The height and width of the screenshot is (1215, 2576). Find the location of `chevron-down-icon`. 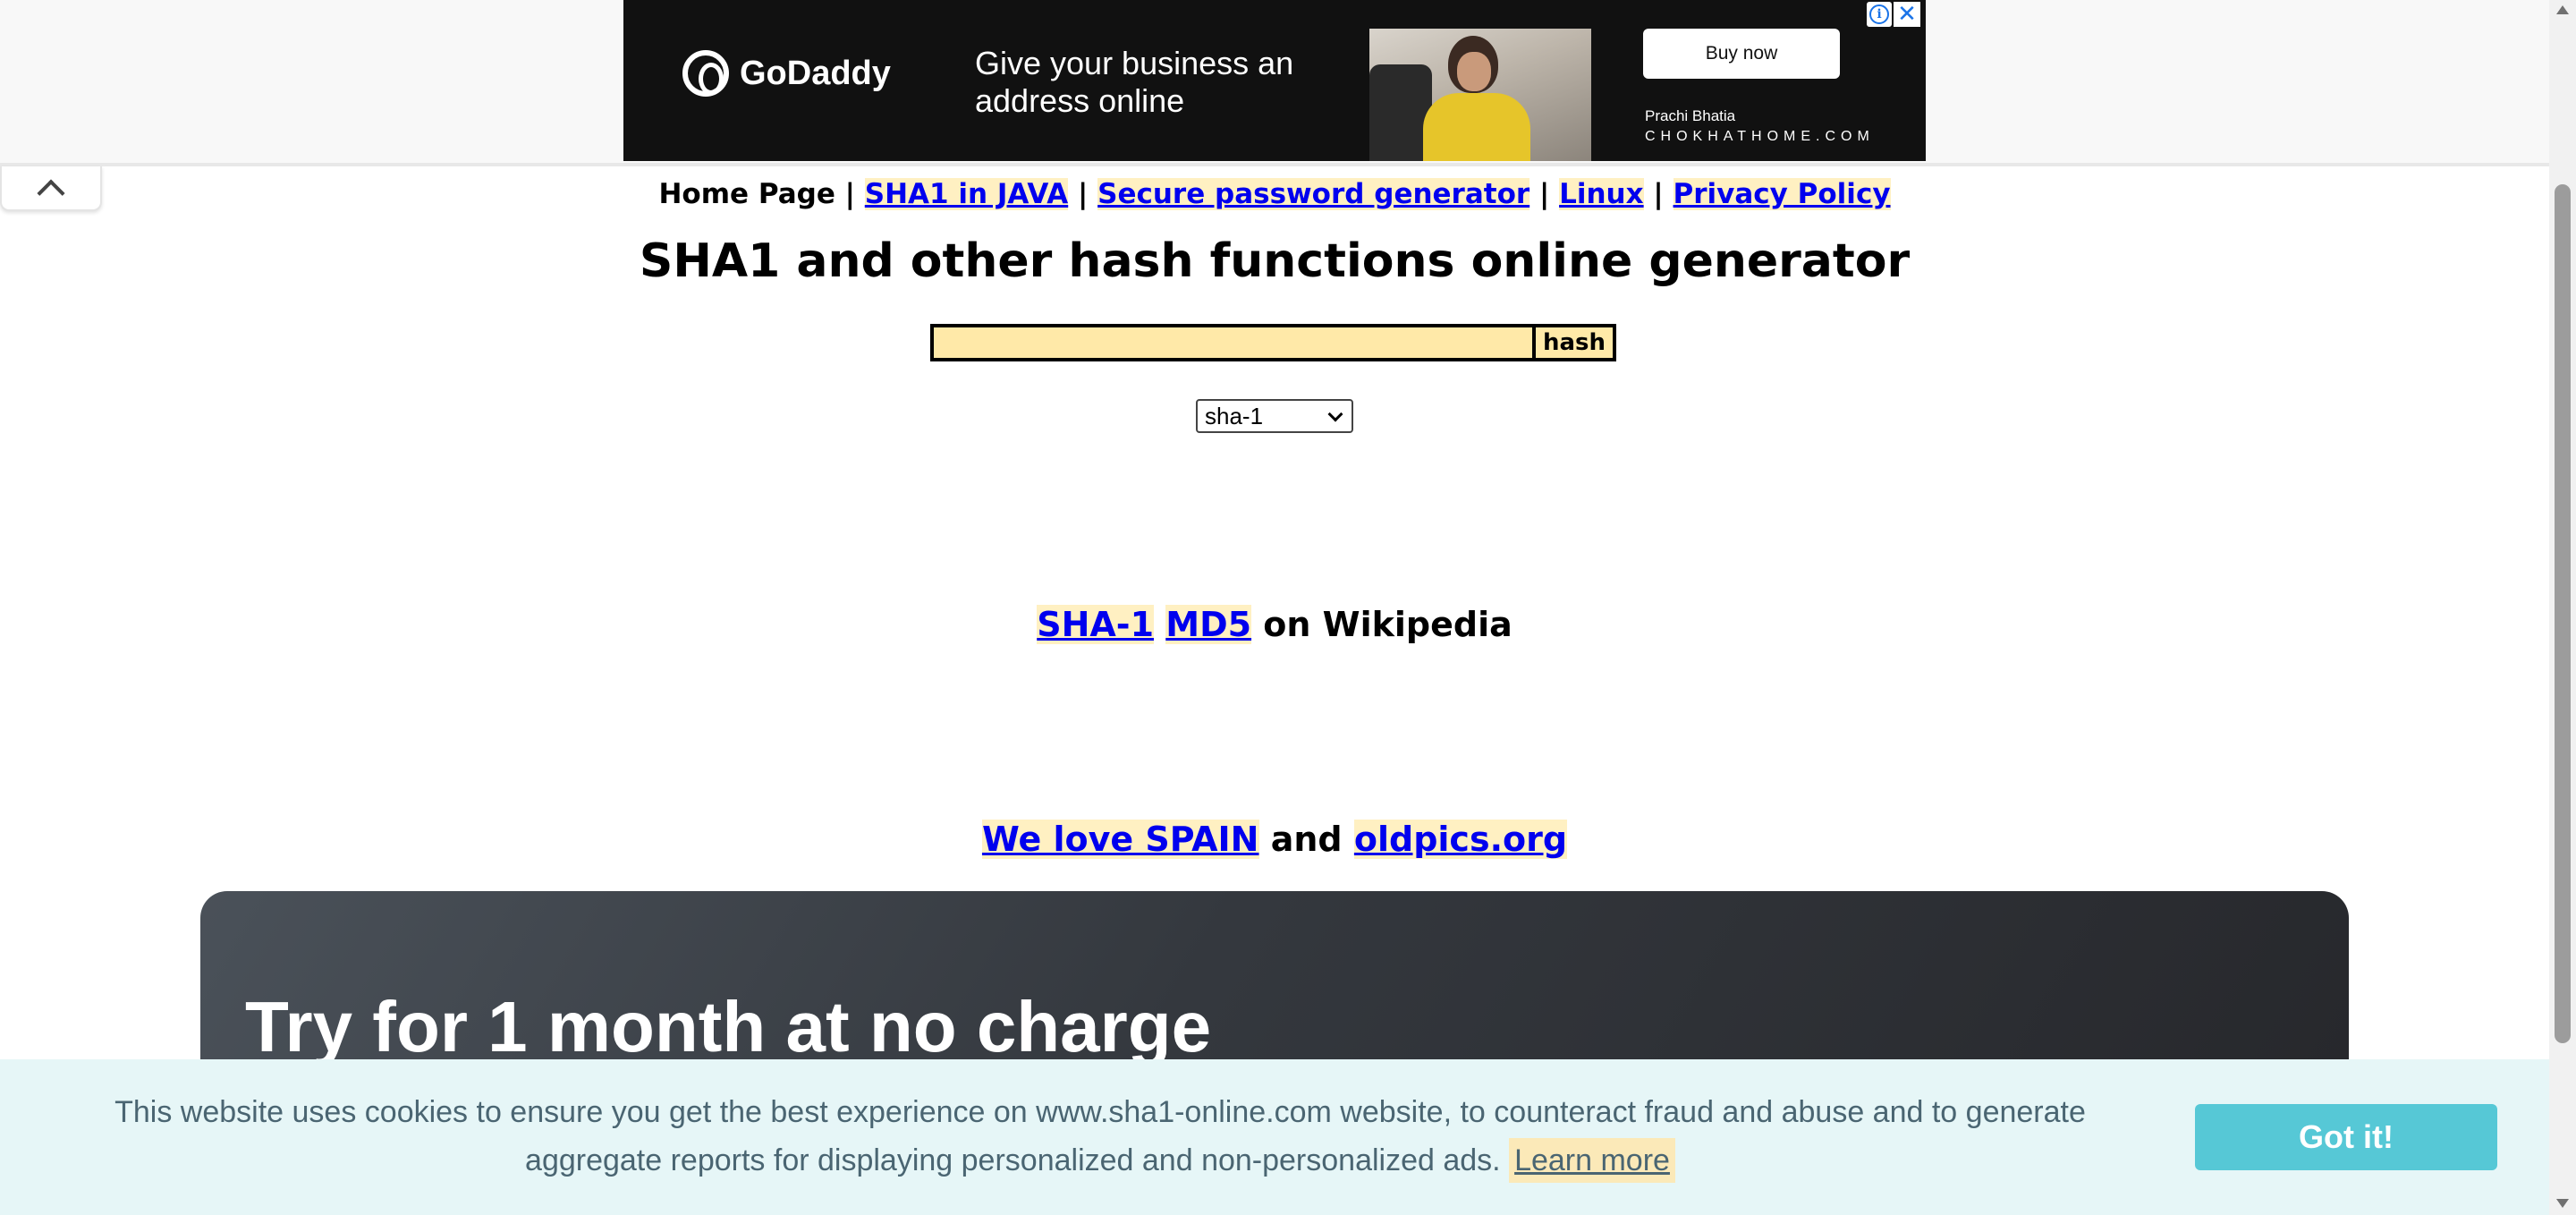

chevron-down-icon is located at coordinates (1335, 414).